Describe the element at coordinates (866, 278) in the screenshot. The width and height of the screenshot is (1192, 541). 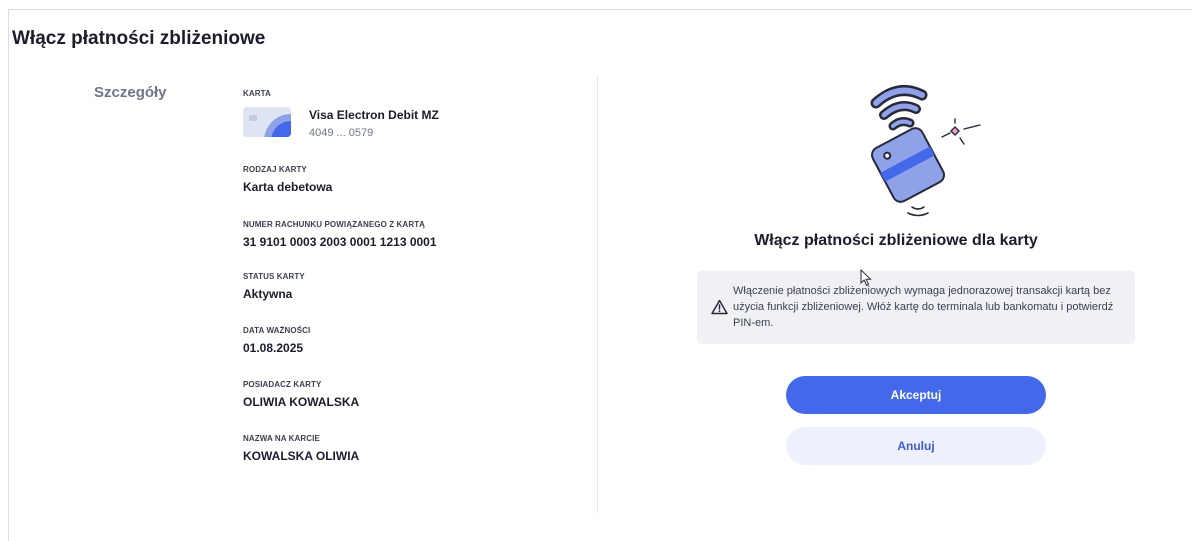
I see `mouse-cursor-icon` at that location.